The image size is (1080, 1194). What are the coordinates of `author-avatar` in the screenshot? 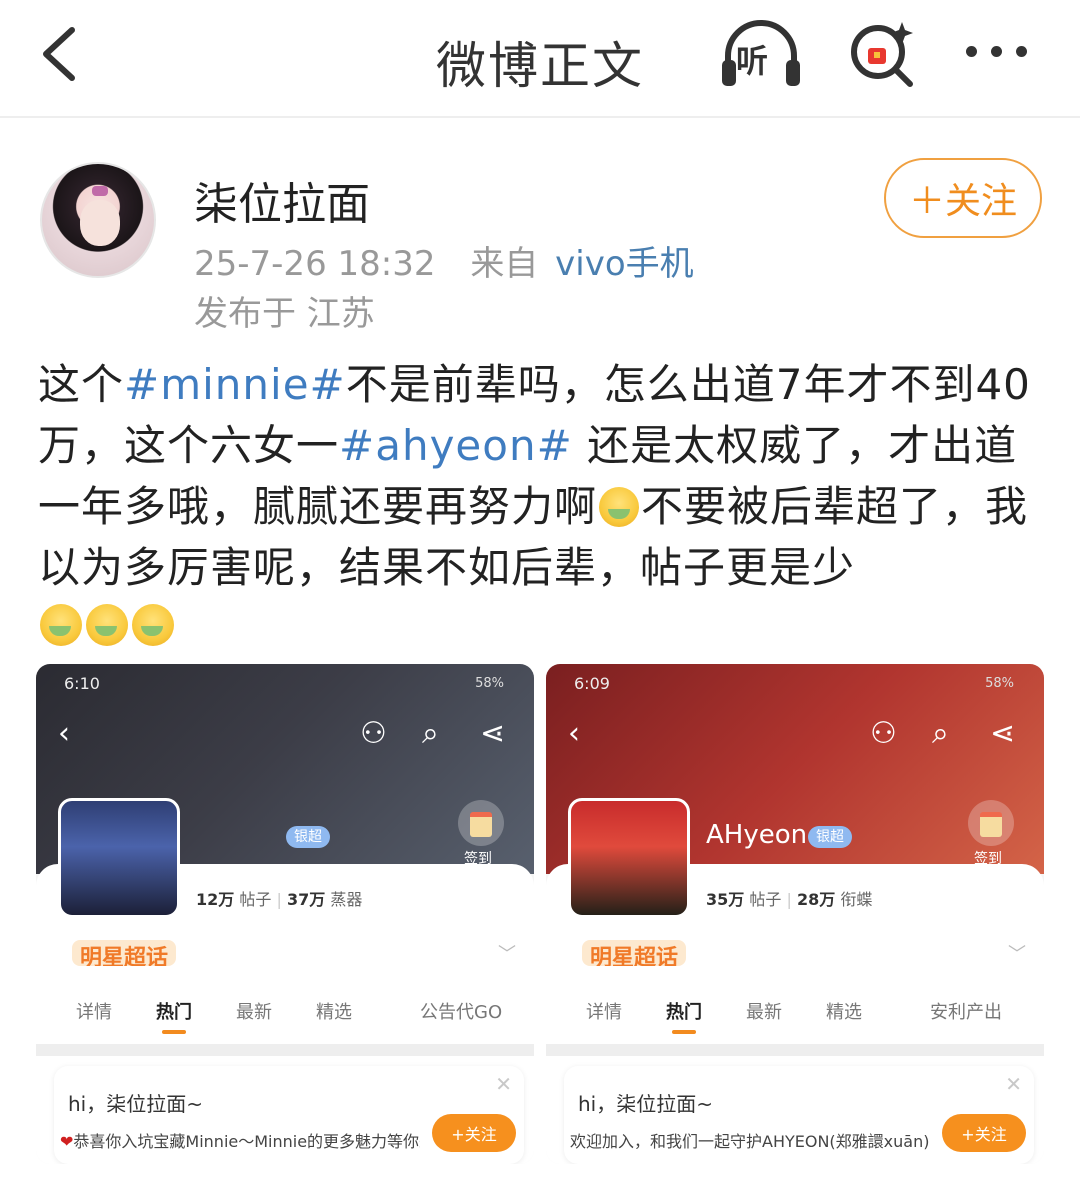 It's located at (98, 220).